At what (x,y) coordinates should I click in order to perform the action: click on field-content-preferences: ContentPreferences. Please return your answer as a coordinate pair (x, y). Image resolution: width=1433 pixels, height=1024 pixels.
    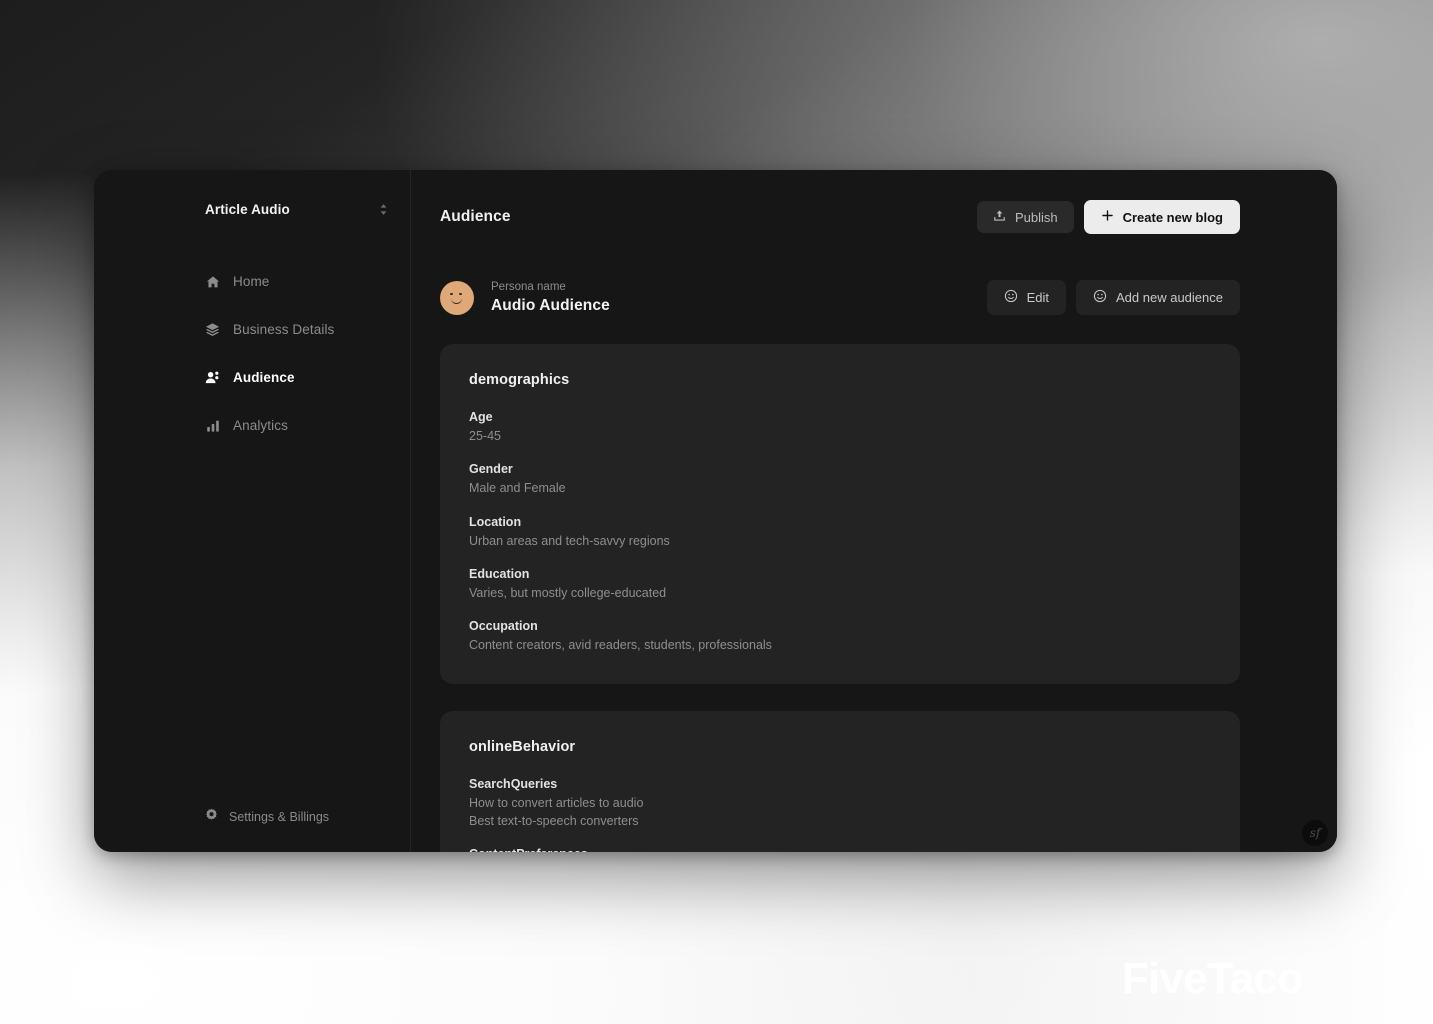
    Looking at the image, I should click on (840, 849).